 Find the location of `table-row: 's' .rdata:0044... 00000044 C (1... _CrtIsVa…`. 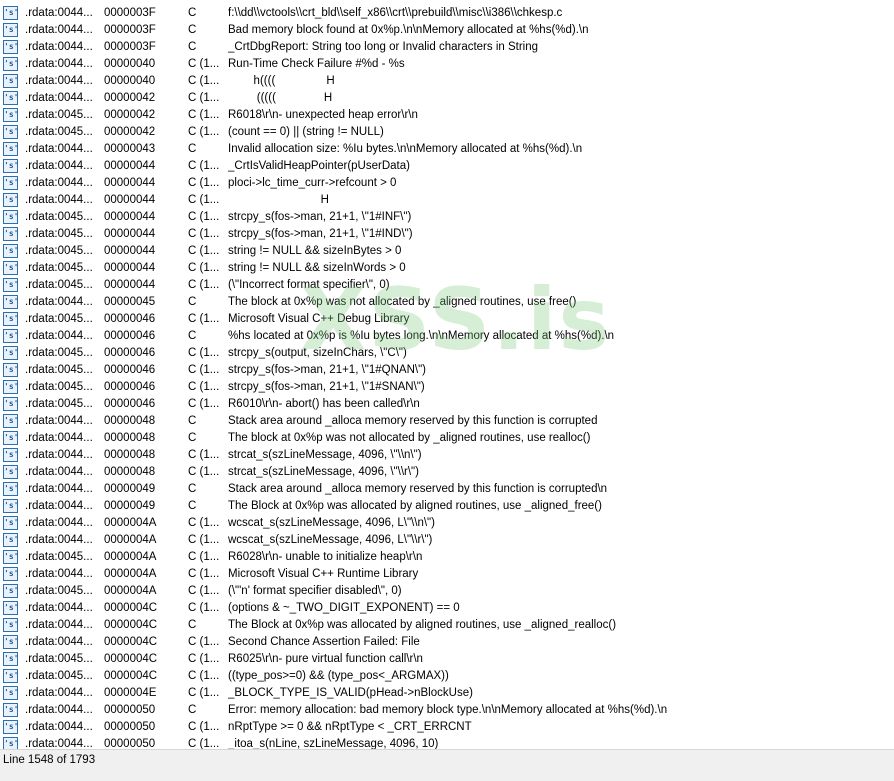

table-row: 's' .rdata:0044... 00000044 C (1... _CrtIsVa… is located at coordinates (447, 166).